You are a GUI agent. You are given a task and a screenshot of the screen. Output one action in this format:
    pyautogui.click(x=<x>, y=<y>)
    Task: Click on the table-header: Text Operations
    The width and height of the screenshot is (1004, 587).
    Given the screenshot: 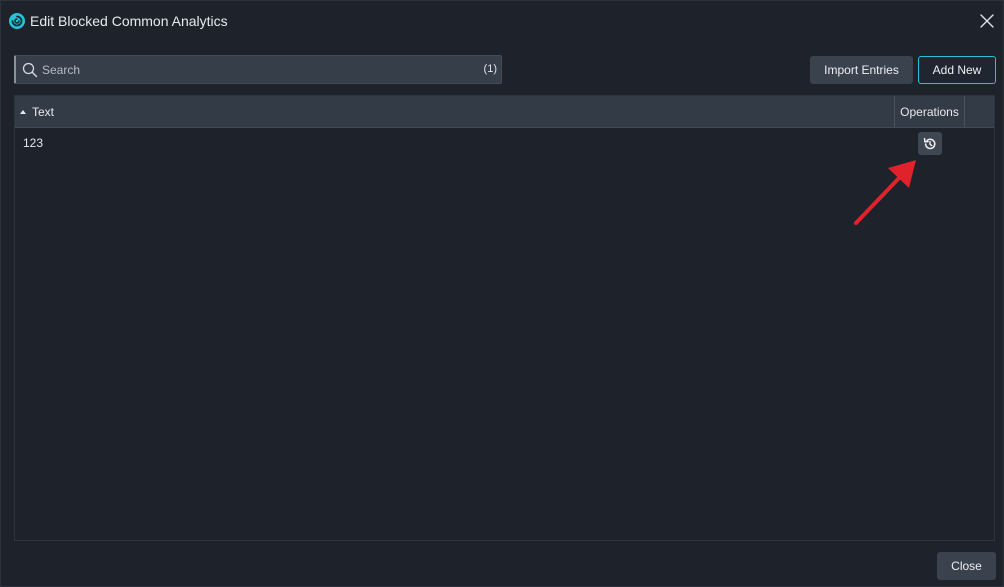 What is the action you would take?
    pyautogui.click(x=504, y=112)
    